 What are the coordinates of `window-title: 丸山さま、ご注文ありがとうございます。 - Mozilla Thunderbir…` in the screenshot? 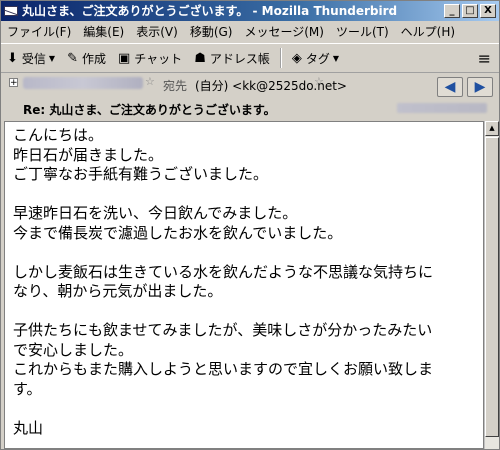 It's located at (210, 11).